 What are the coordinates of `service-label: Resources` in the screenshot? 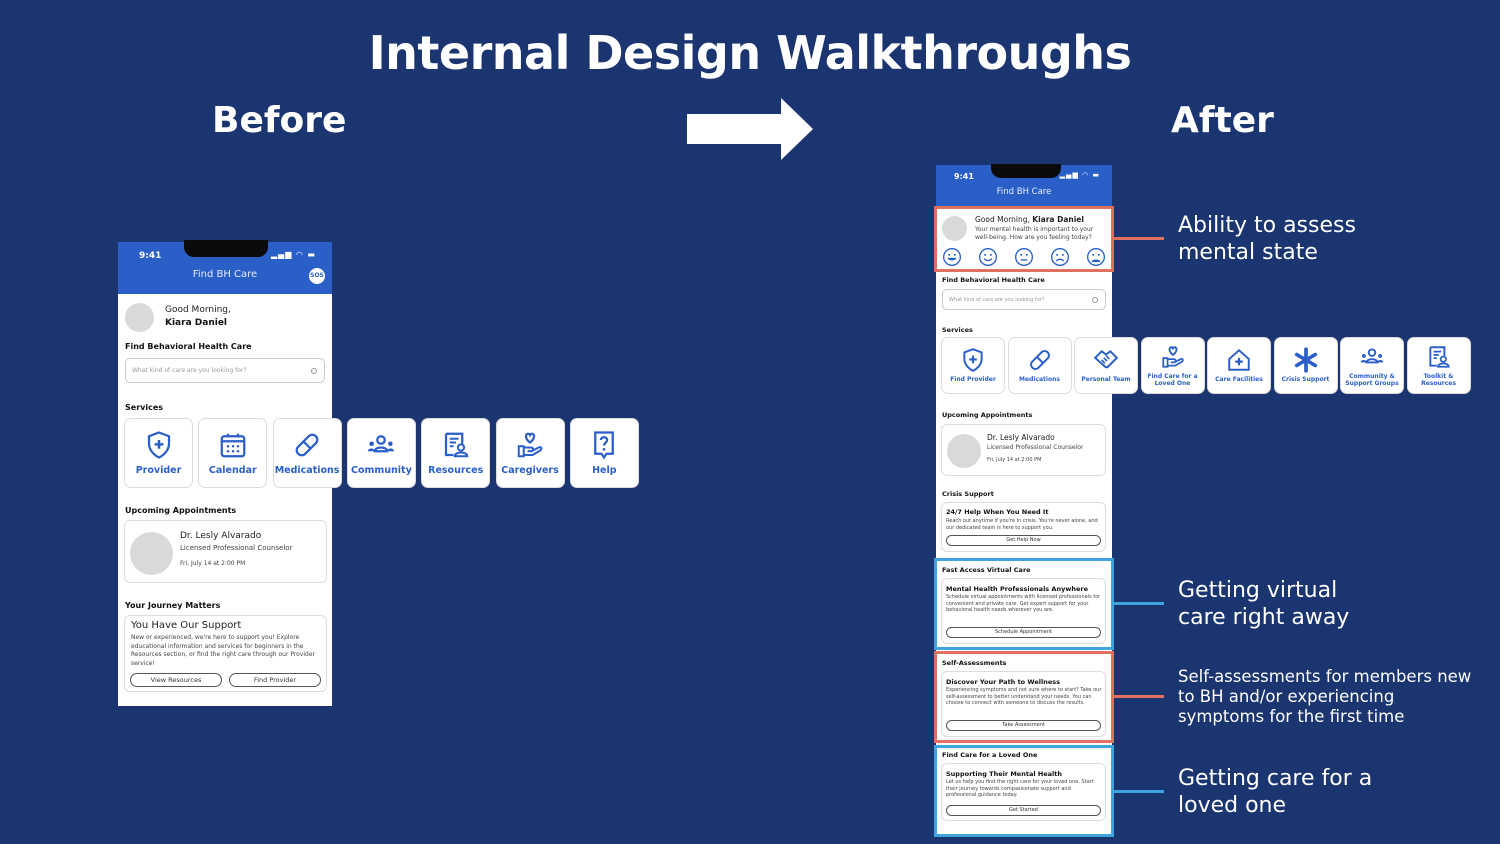 It's located at (456, 471).